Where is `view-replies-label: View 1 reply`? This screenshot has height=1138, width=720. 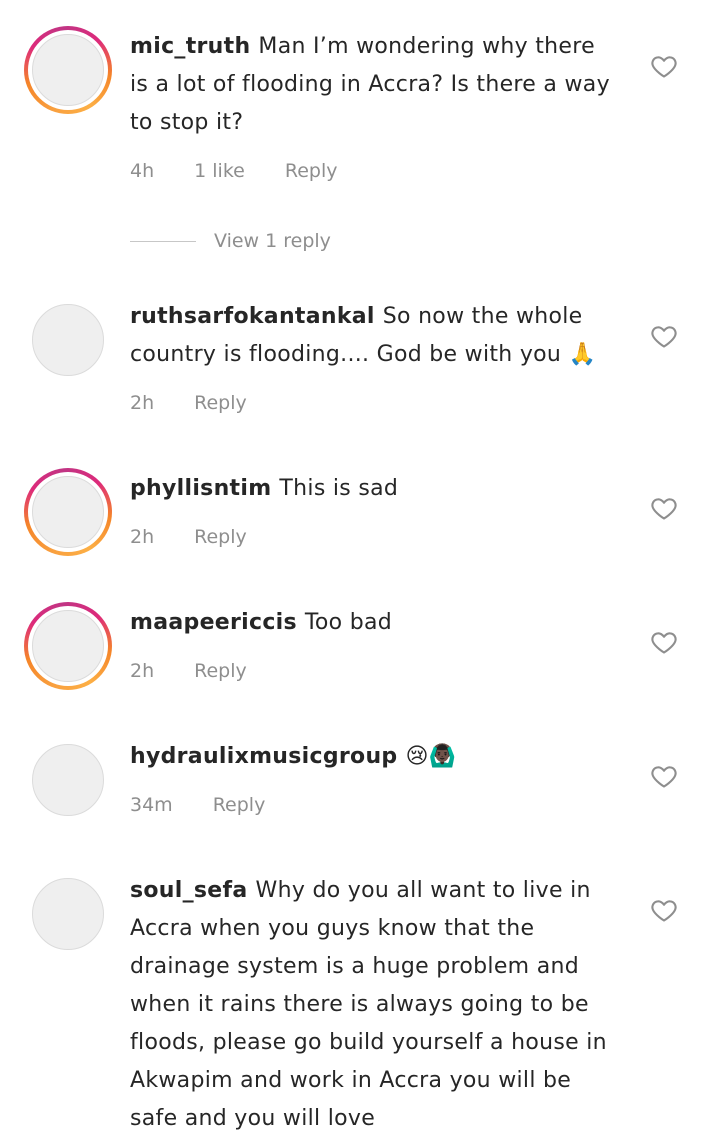
view-replies-label: View 1 reply is located at coordinates (272, 241).